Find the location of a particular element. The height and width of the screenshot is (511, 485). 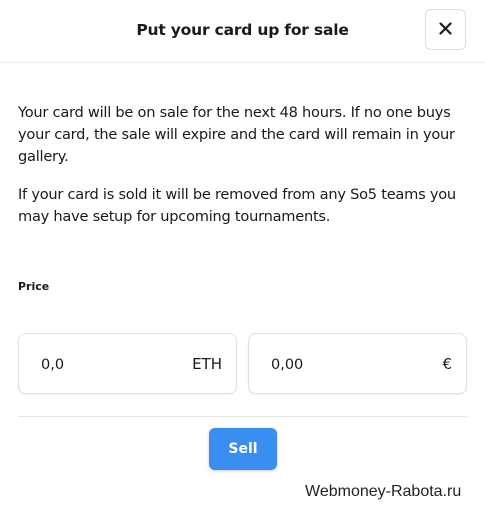

eur-unit-label: € is located at coordinates (447, 364).